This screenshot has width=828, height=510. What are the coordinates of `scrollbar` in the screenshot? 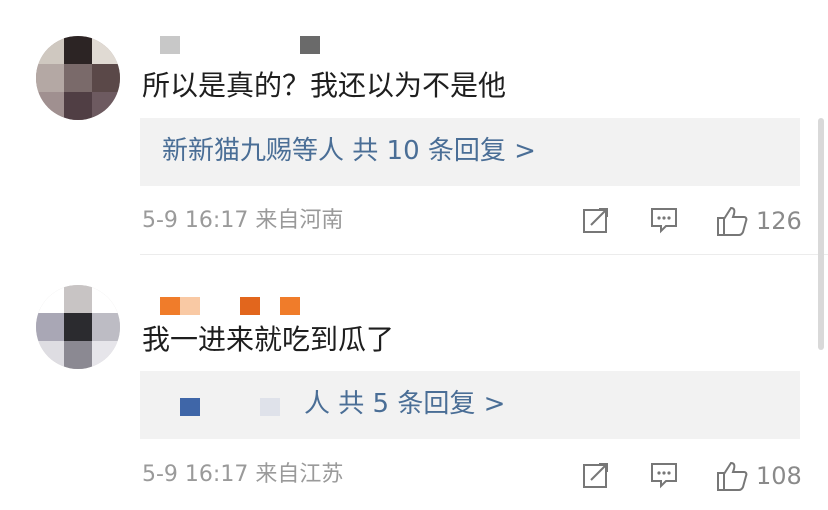 It's located at (821, 234).